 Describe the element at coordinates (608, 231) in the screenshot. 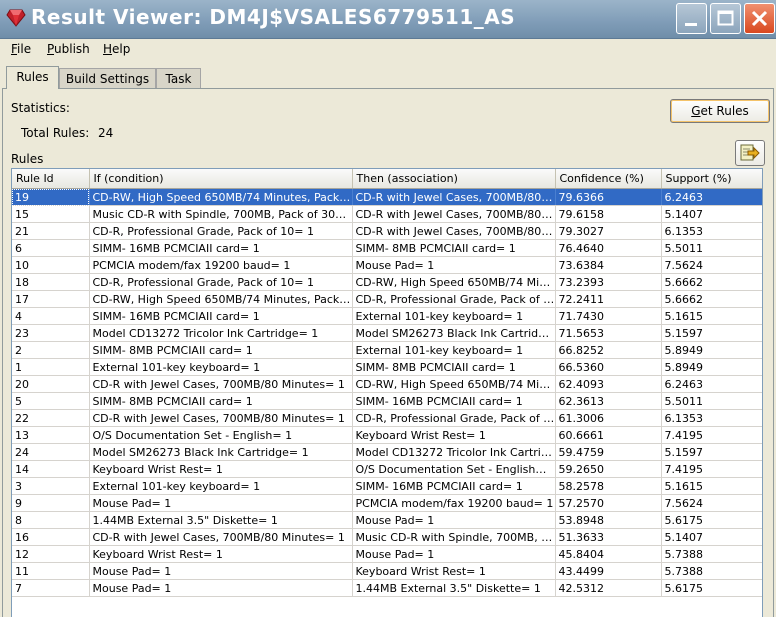

I see `cell-confidence: 79.3027` at that location.